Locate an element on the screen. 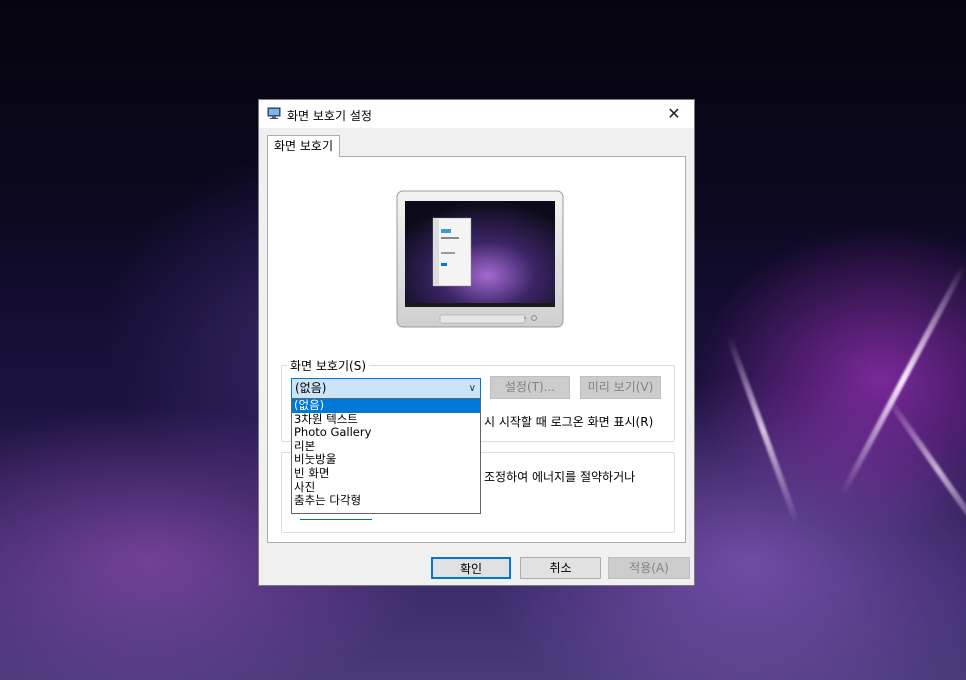 This screenshot has width=966, height=680. dropdown-option-ribbons: 리본 is located at coordinates (386, 446).